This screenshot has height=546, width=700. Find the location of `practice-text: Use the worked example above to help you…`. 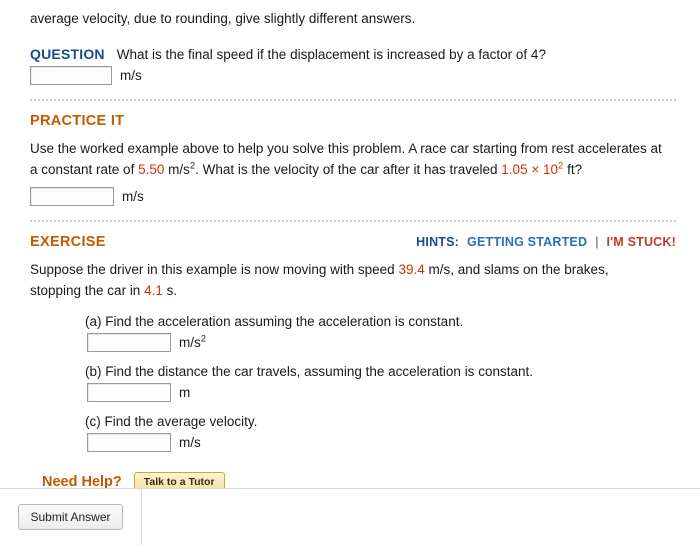

practice-text: Use the worked example above to help you… is located at coordinates (353, 160).